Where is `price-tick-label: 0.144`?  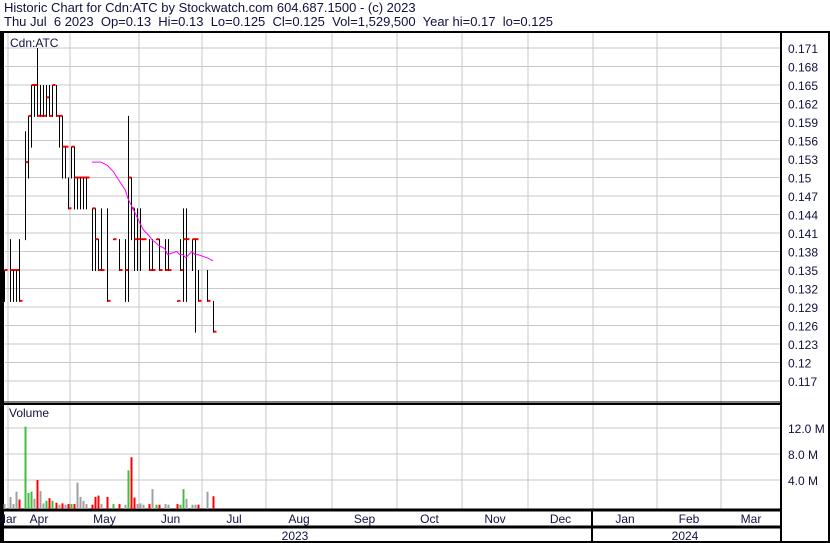 price-tick-label: 0.144 is located at coordinates (803, 216).